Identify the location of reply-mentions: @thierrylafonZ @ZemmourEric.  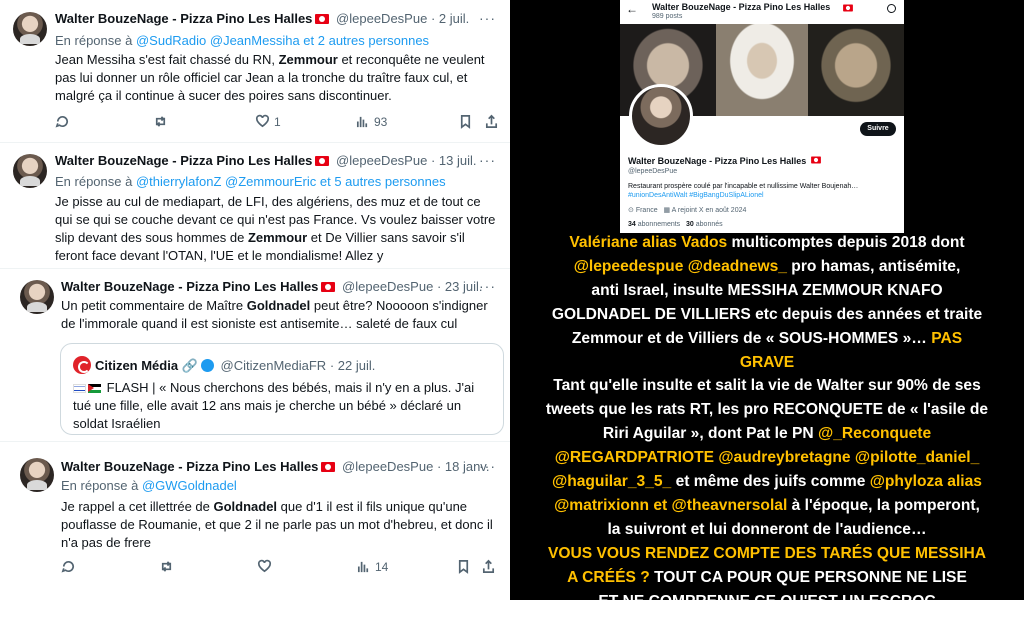
(226, 181).